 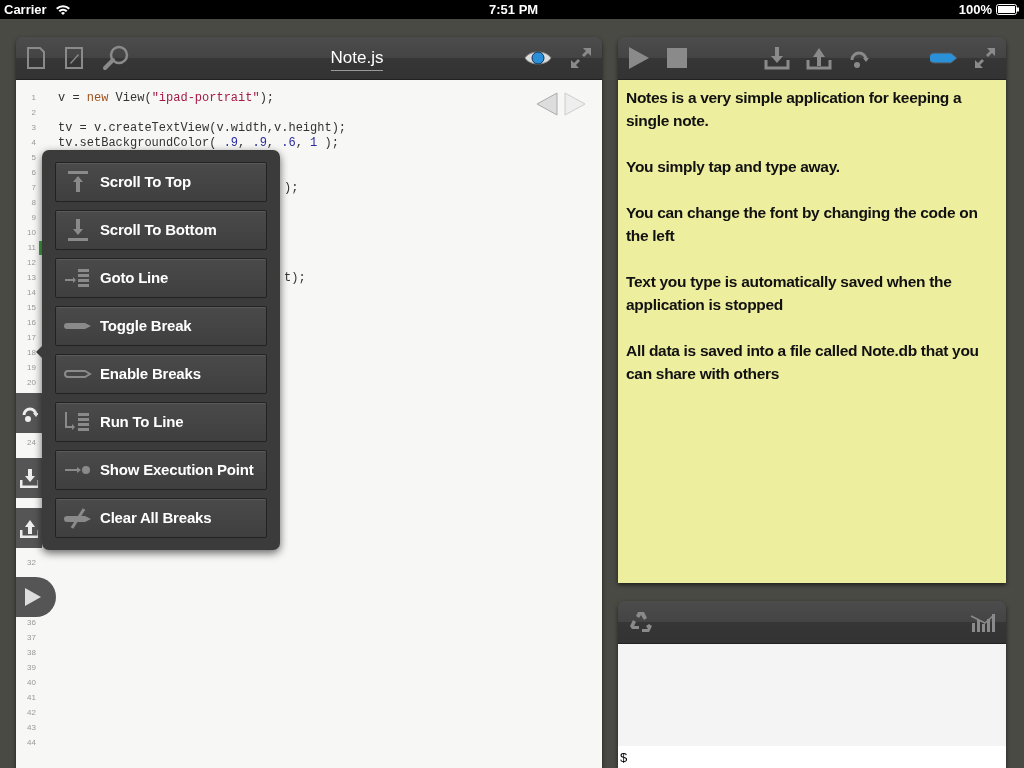 I want to click on line-number: 2, so click(x=33, y=112).